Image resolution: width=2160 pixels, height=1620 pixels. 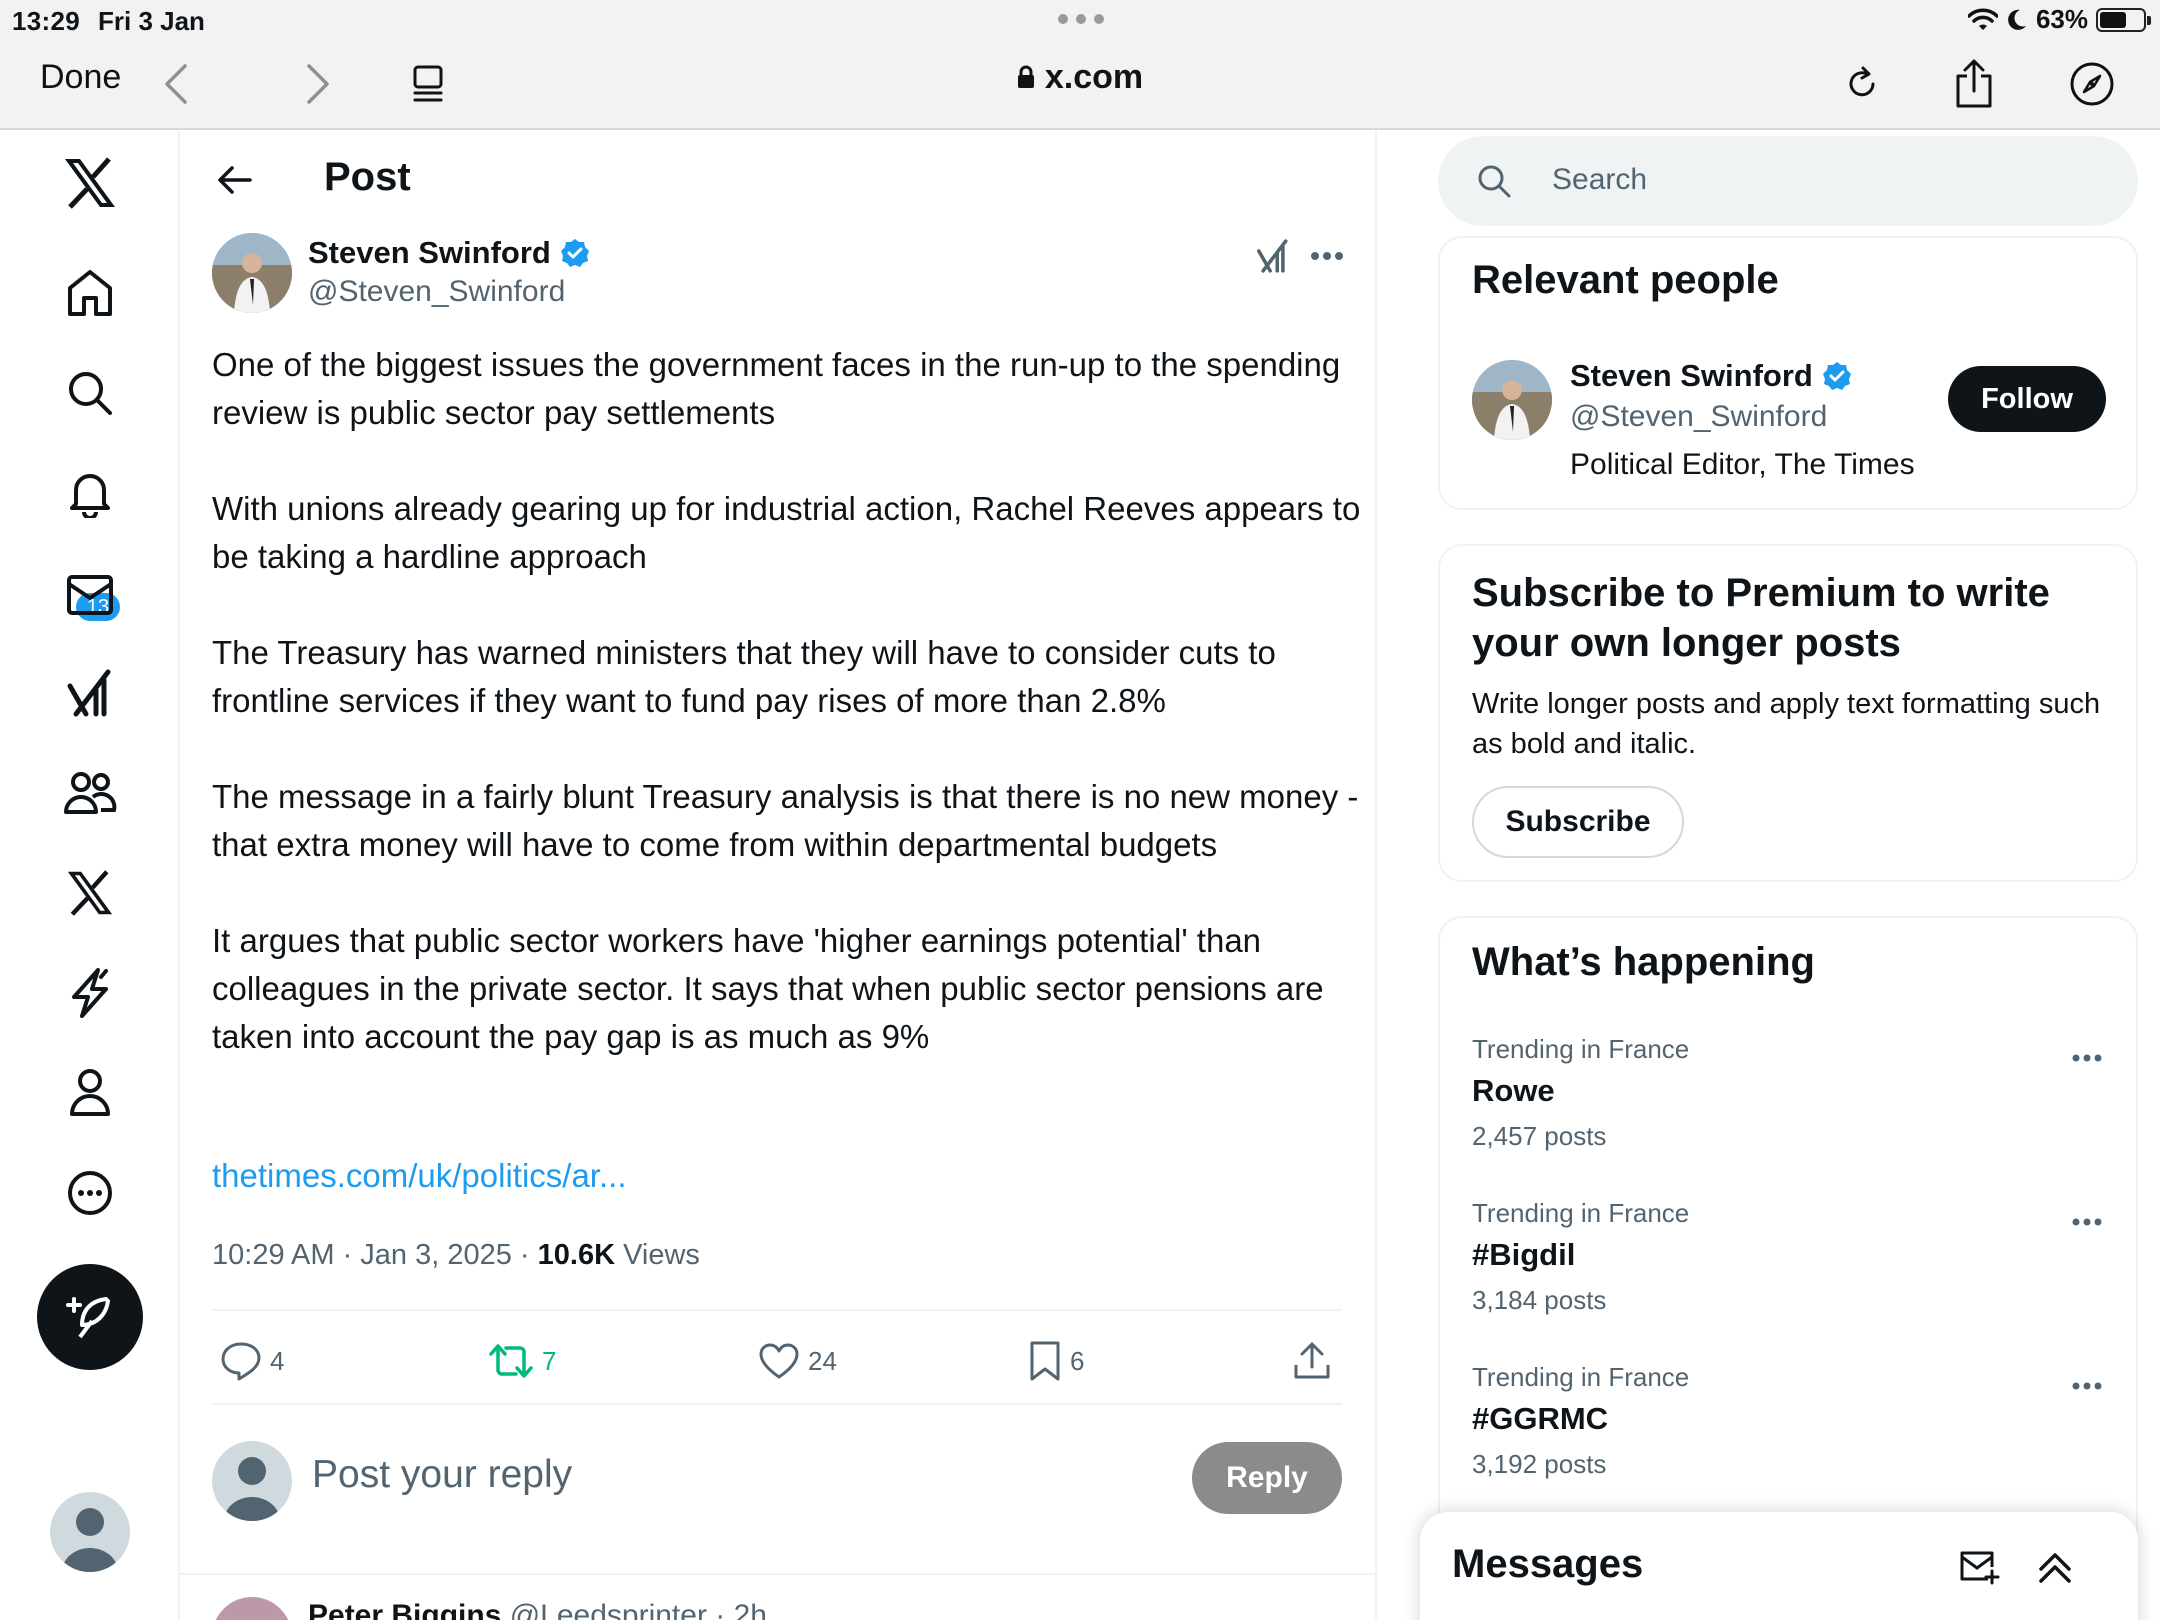 I want to click on nav-grok, so click(x=90, y=693).